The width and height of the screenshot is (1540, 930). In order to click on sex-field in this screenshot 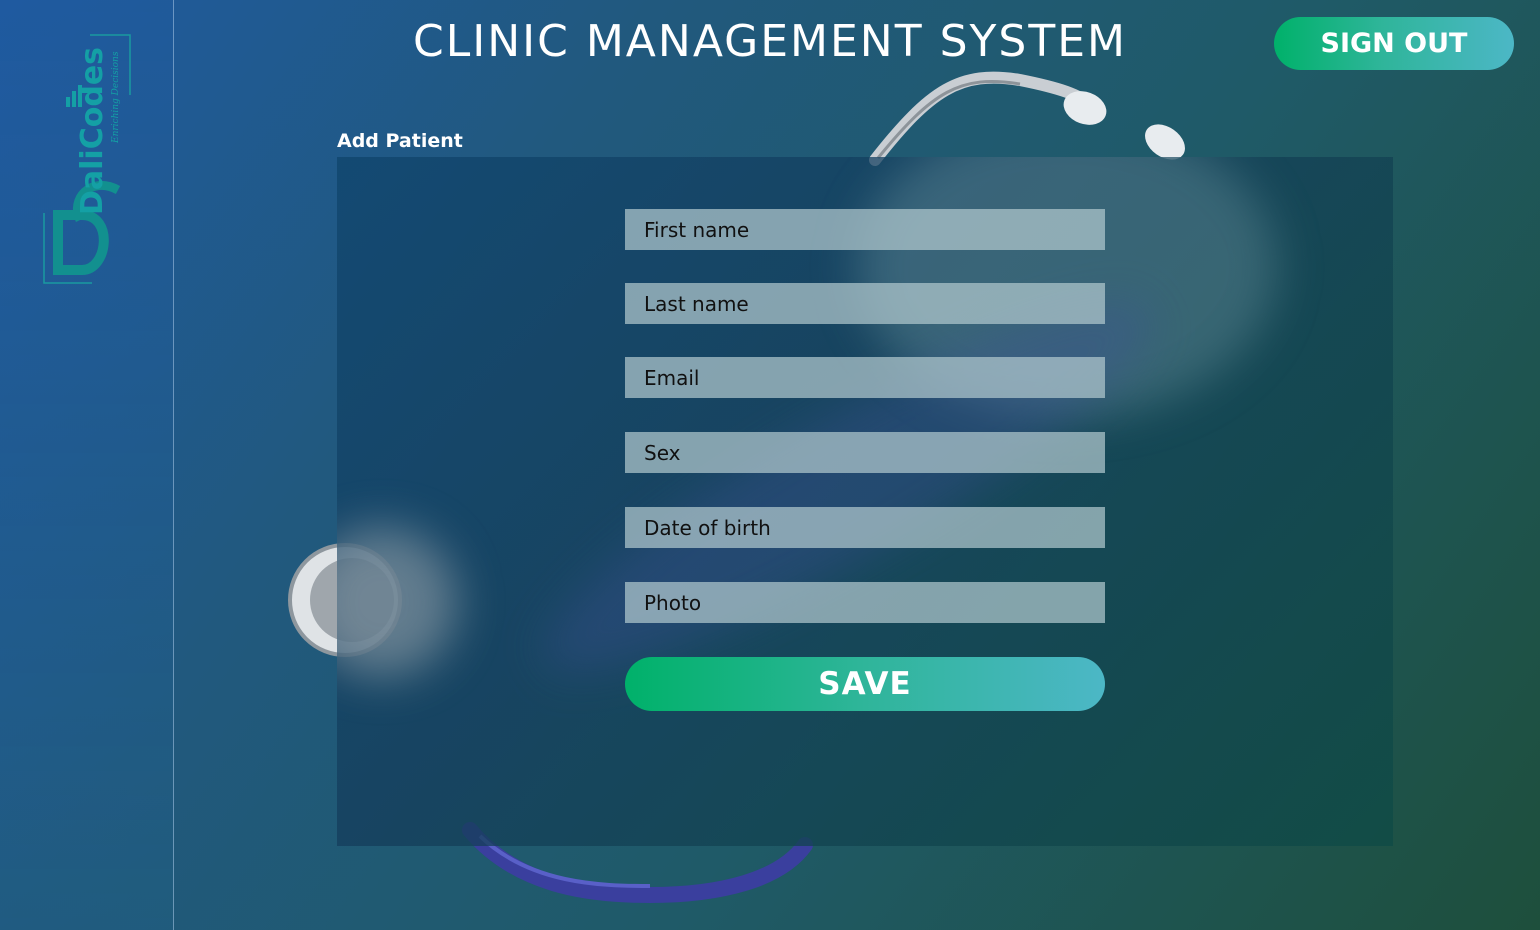, I will do `click(865, 452)`.